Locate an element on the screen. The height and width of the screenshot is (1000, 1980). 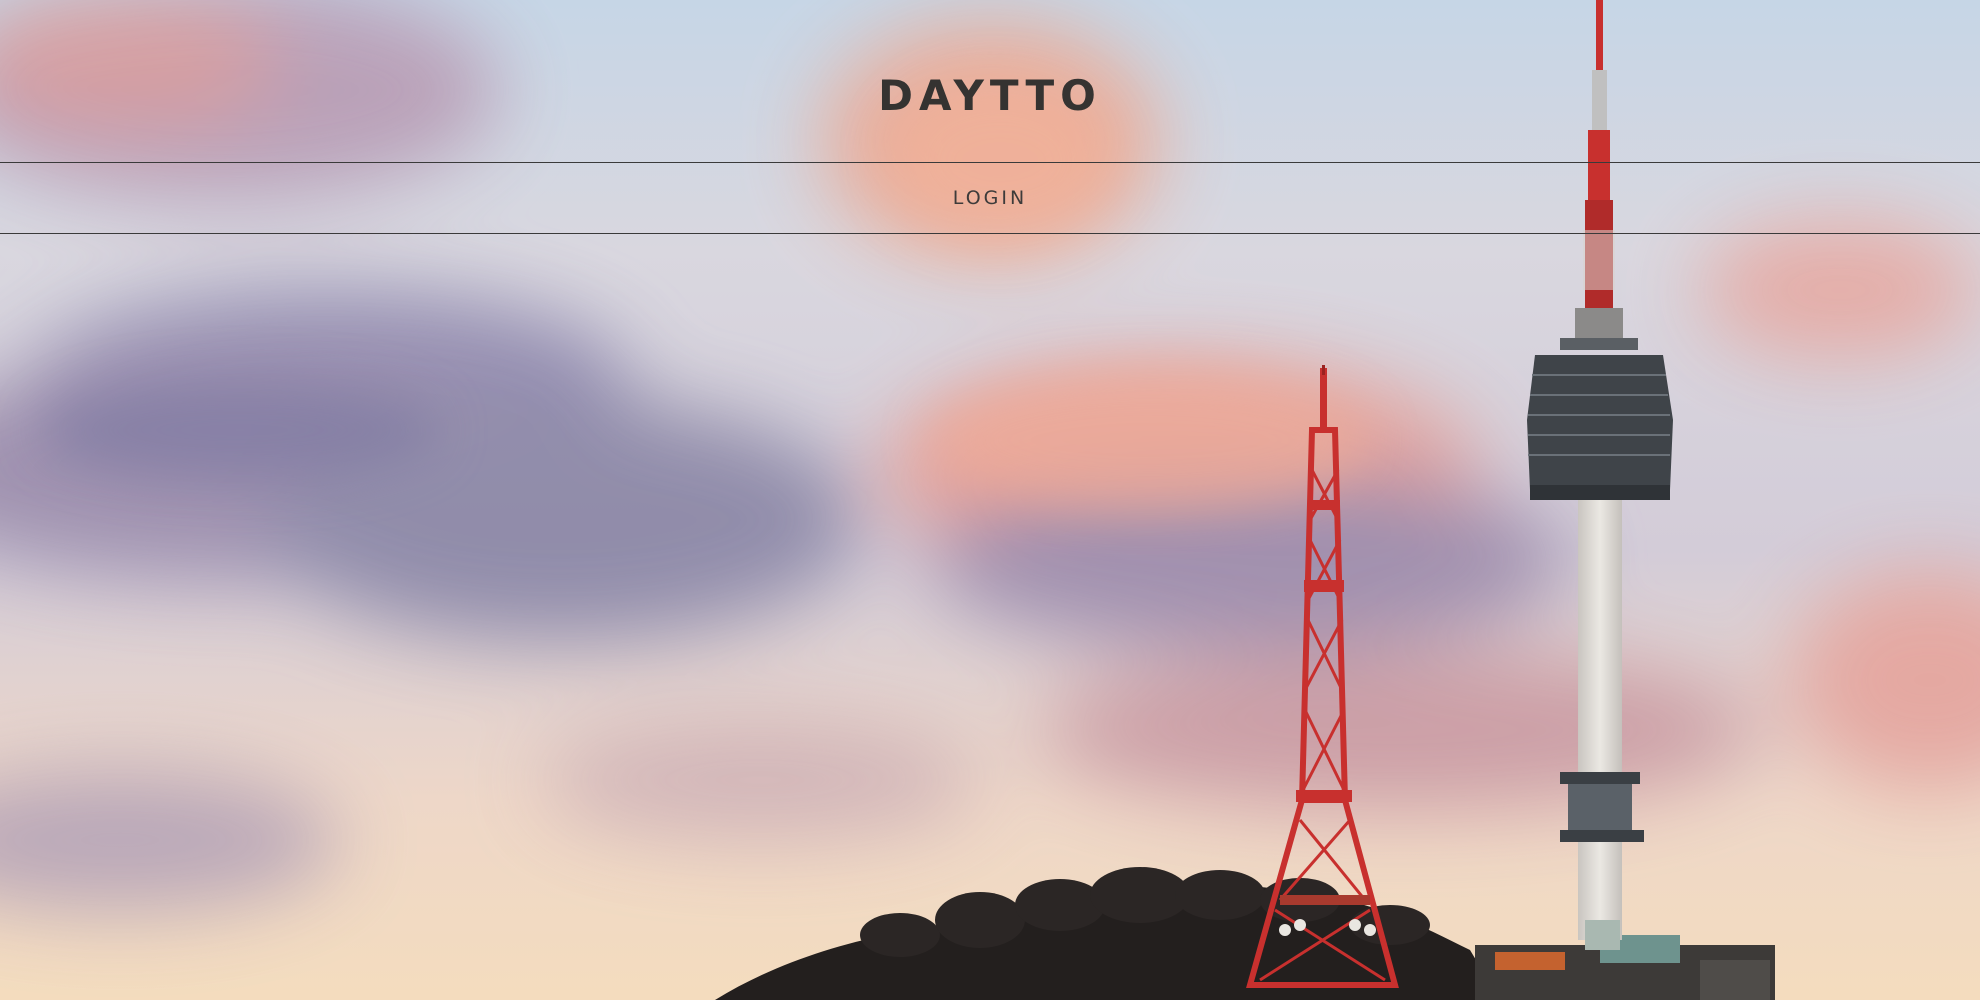
login-link: LOGIN is located at coordinates (990, 198).